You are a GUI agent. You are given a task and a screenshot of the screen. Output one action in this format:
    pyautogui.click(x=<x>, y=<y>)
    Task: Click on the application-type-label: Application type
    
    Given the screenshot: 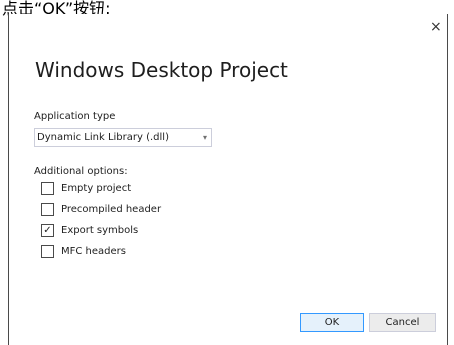 What is the action you would take?
    pyautogui.click(x=75, y=116)
    